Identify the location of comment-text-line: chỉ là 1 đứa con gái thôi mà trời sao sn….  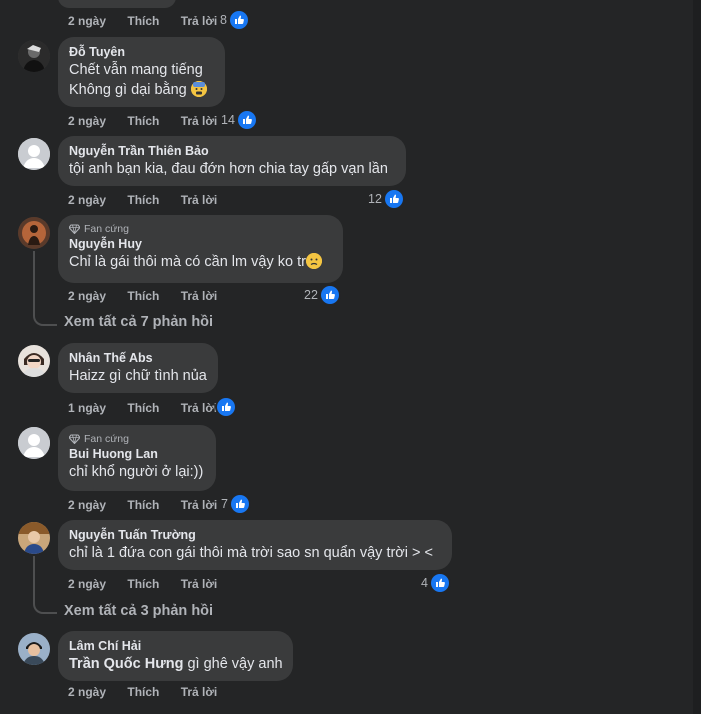
(251, 553).